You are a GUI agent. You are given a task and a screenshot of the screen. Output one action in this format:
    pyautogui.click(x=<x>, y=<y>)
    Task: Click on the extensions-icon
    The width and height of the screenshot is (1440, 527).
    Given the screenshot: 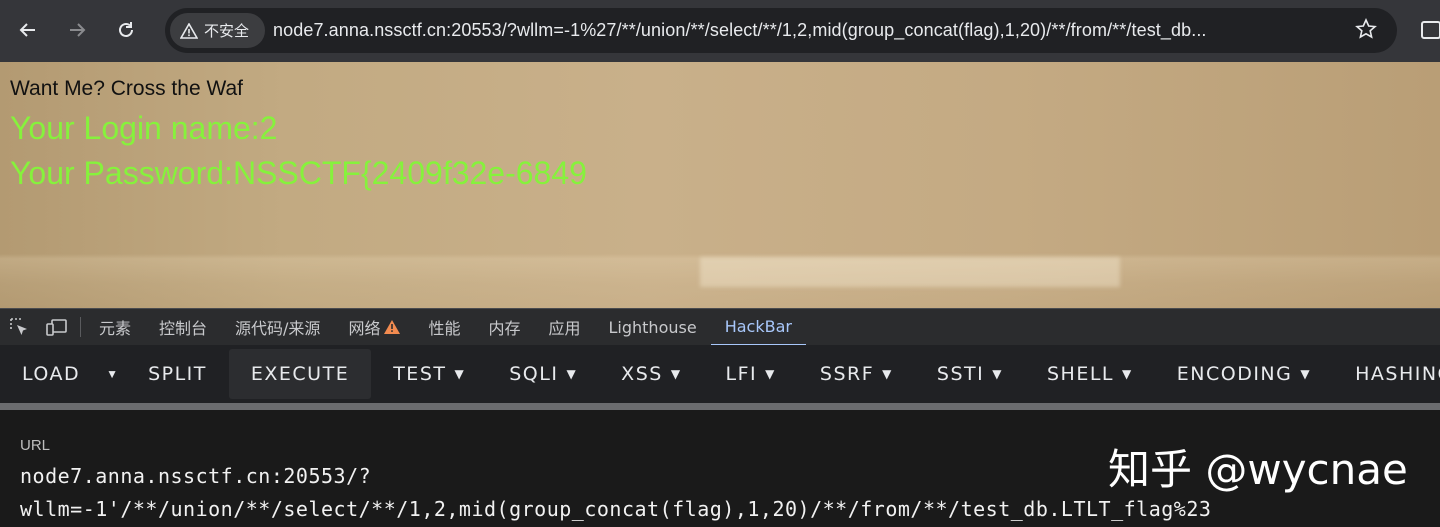 What is the action you would take?
    pyautogui.click(x=1430, y=30)
    